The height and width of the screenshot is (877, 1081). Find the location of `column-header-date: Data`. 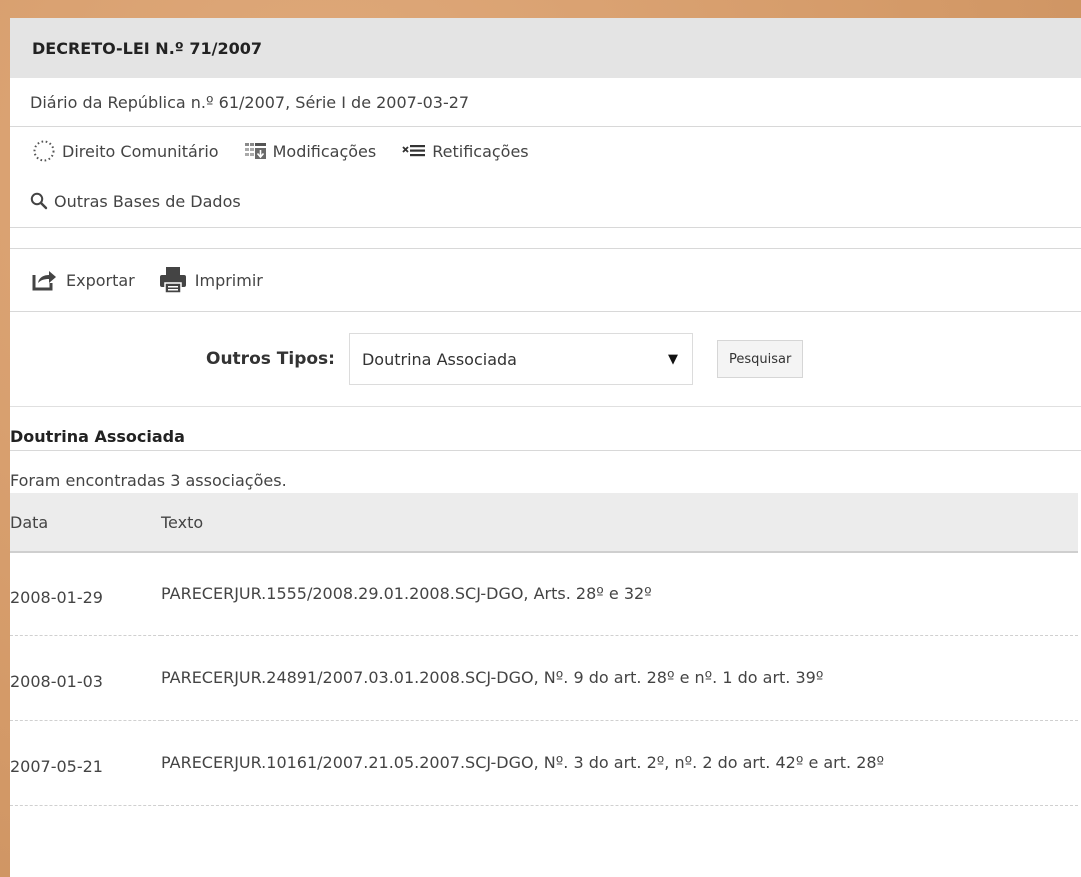

column-header-date: Data is located at coordinates (85, 523).